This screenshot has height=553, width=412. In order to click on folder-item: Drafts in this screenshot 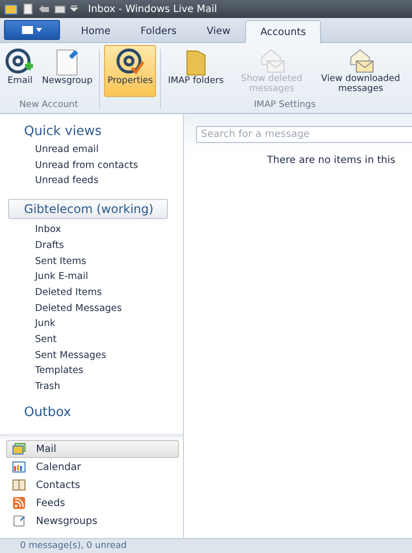, I will do `click(49, 246)`.